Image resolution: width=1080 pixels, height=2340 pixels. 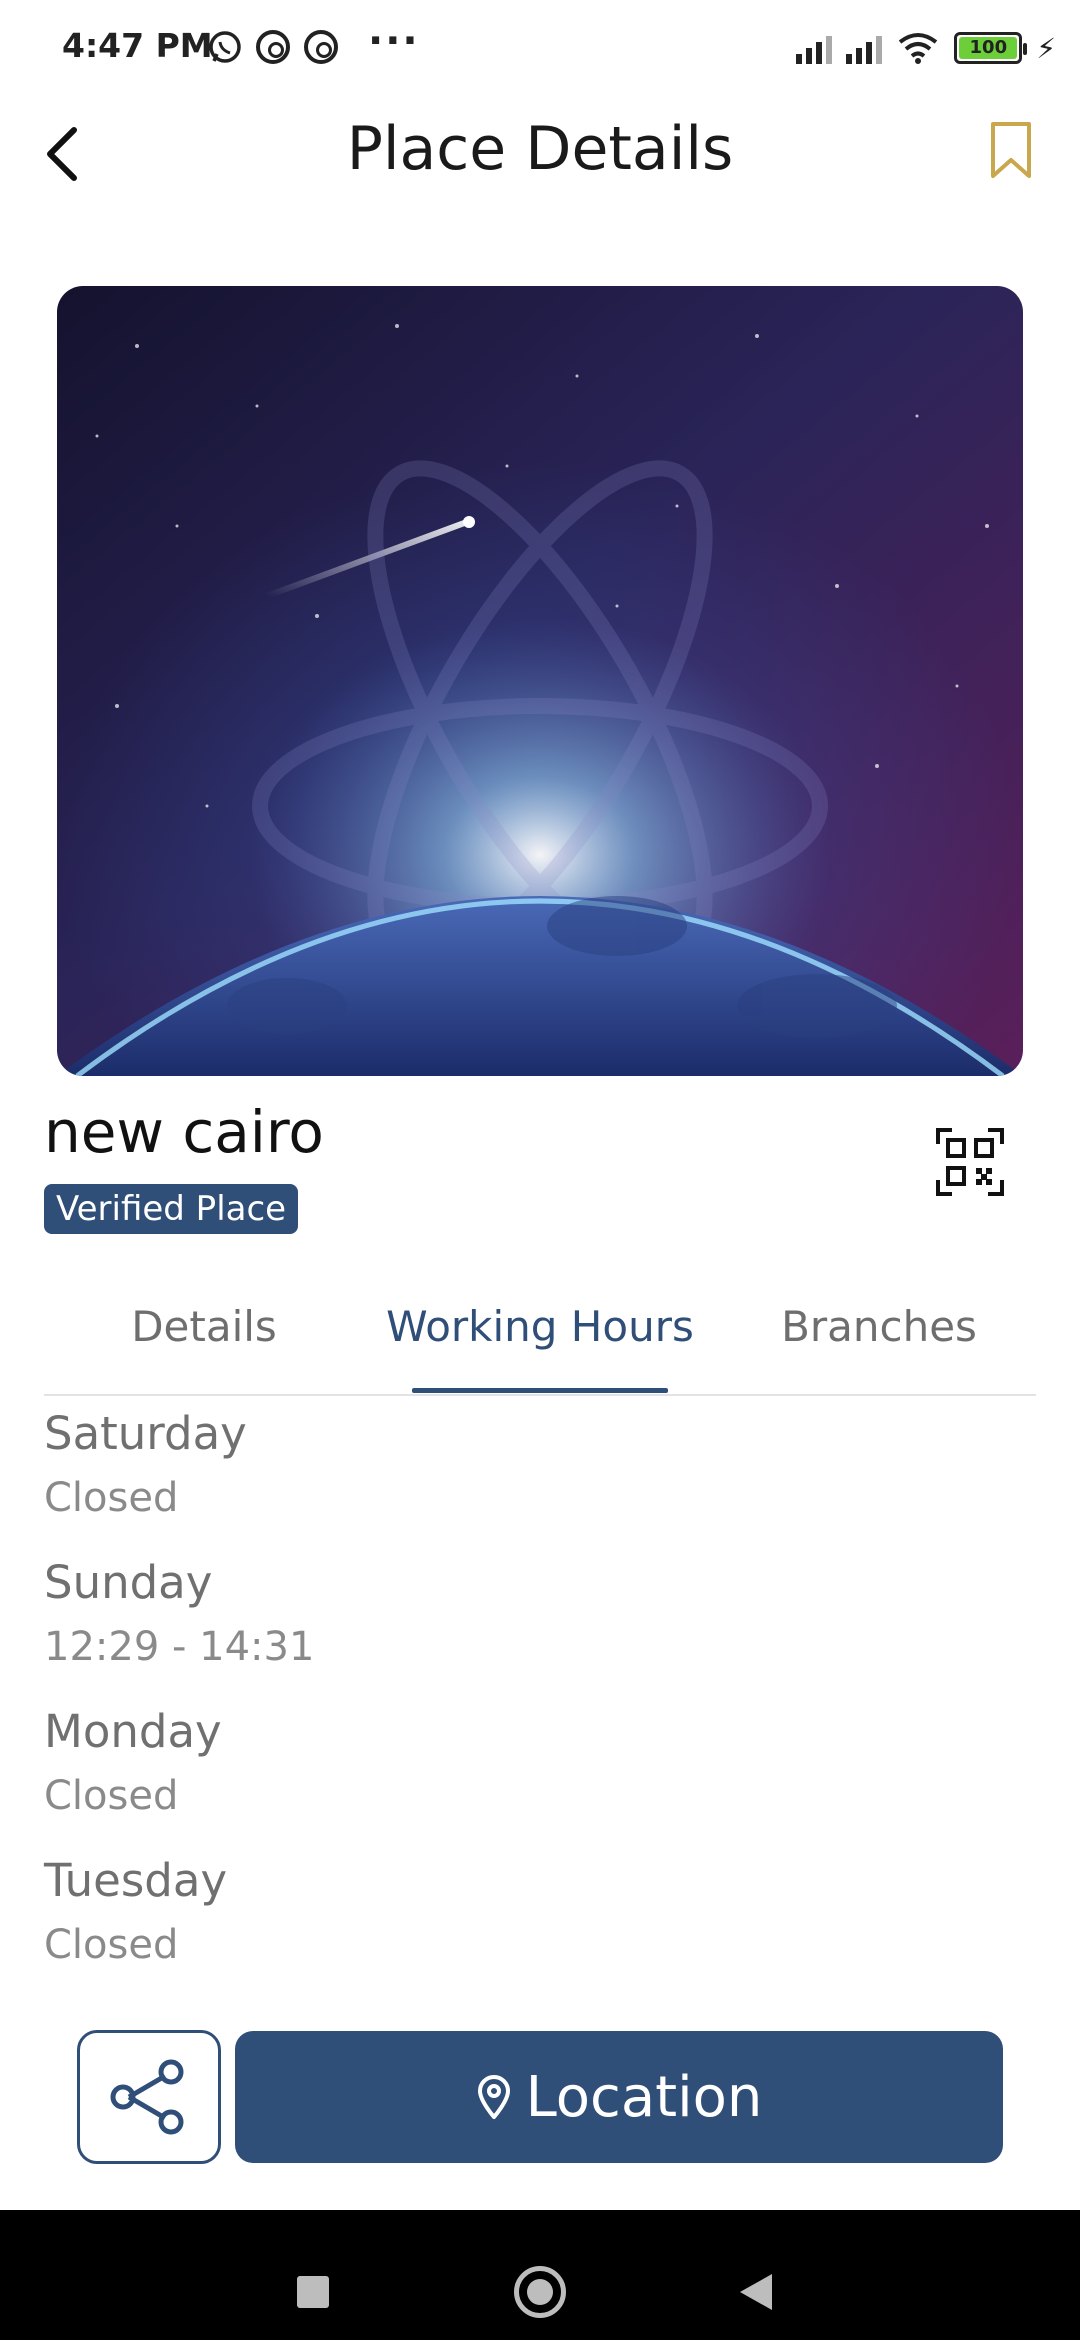 I want to click on recents-icon, so click(x=313, y=2292).